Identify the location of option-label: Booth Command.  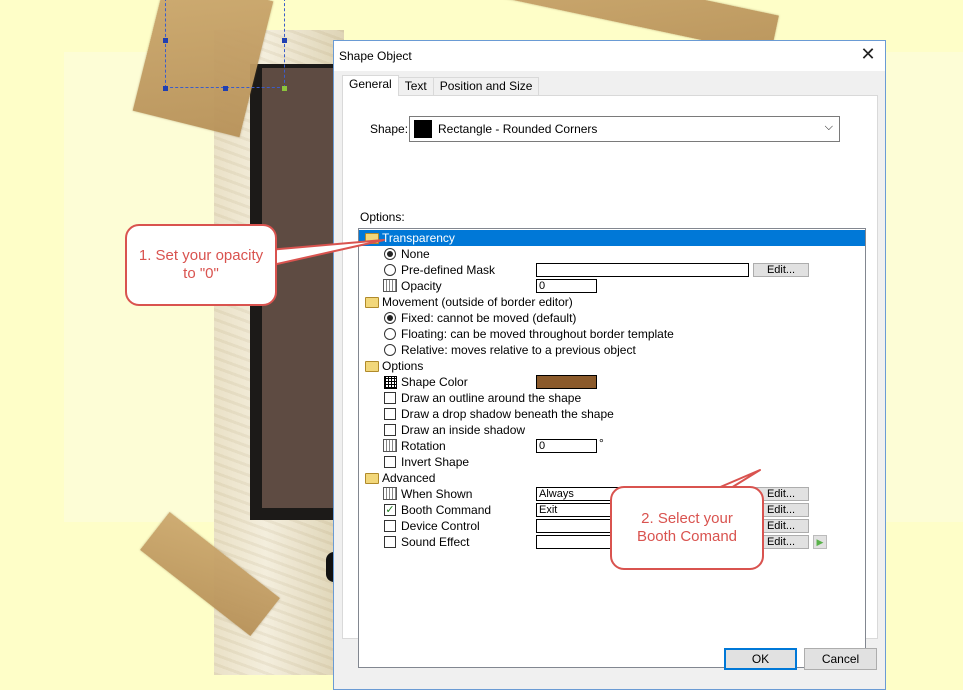
(446, 510).